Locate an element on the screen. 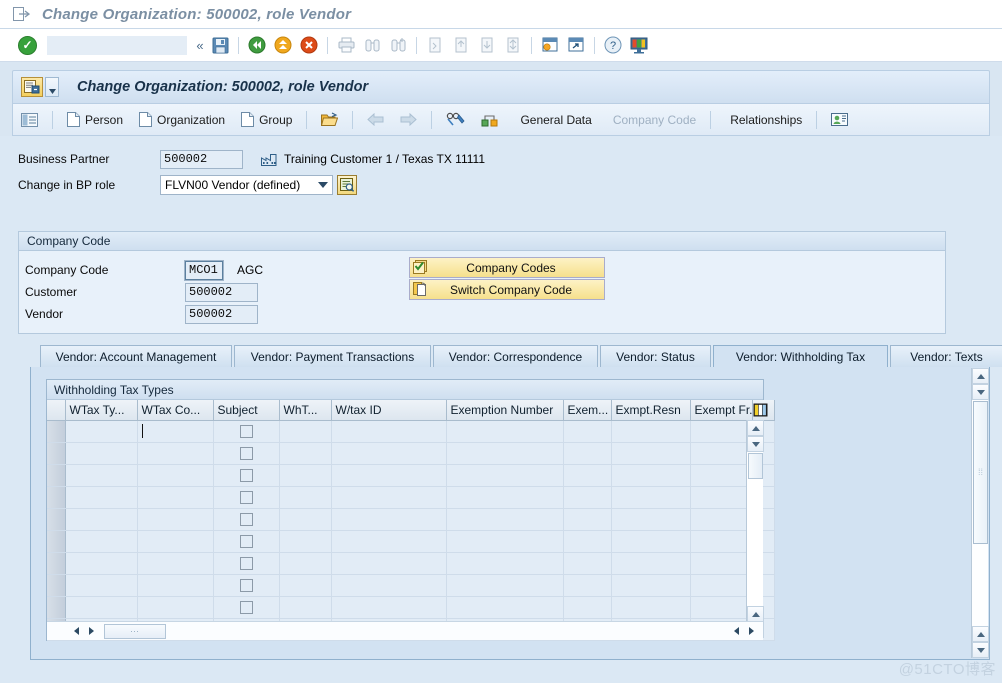 The width and height of the screenshot is (1002, 683). group-button: Group is located at coordinates (266, 120).